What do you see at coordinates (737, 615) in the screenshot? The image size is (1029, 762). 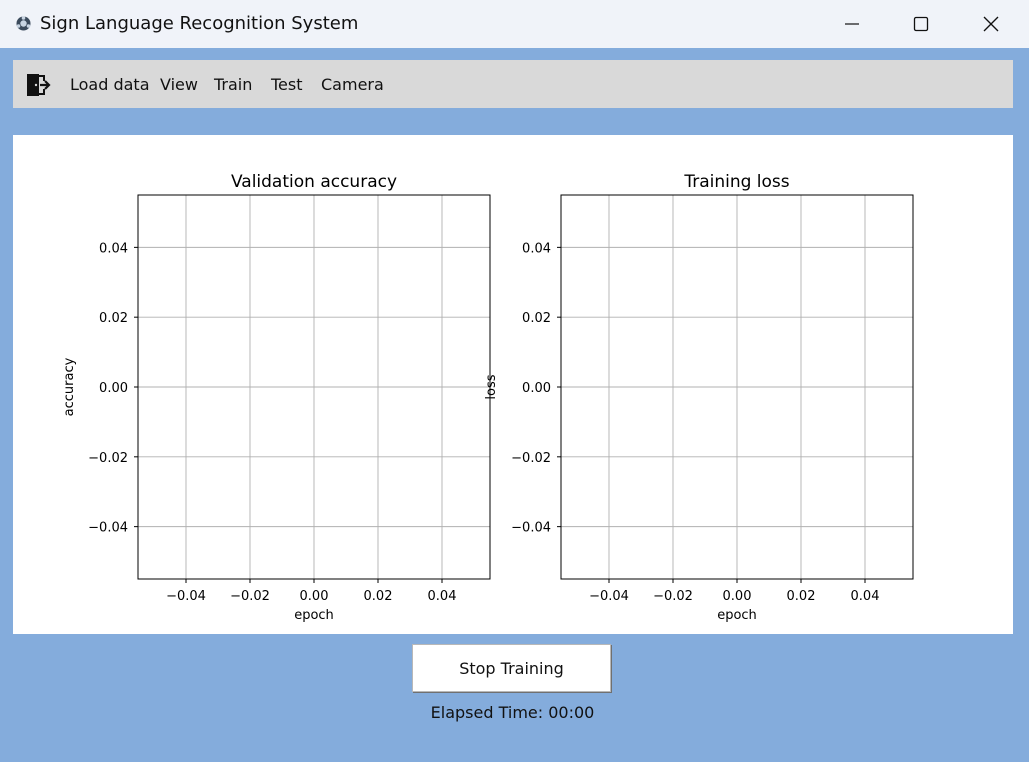 I see `chart-loss-xlabel: epoch` at bounding box center [737, 615].